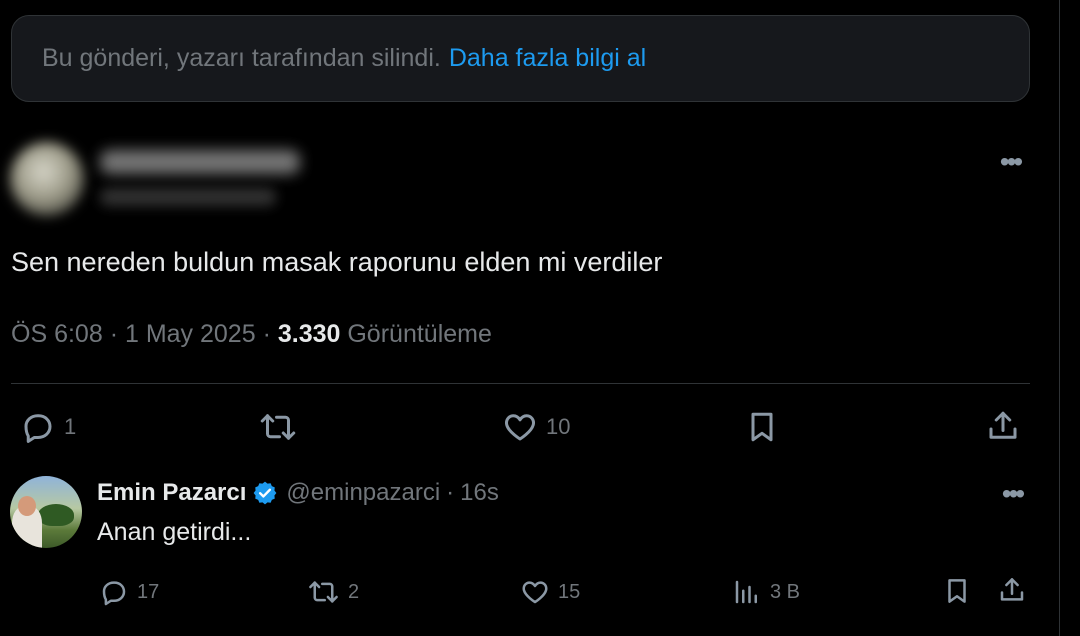  I want to click on views-count: 3.330, so click(309, 334).